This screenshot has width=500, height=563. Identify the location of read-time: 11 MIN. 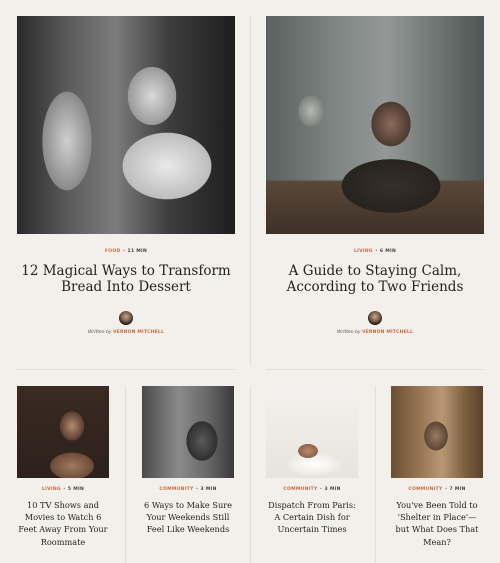
(137, 251).